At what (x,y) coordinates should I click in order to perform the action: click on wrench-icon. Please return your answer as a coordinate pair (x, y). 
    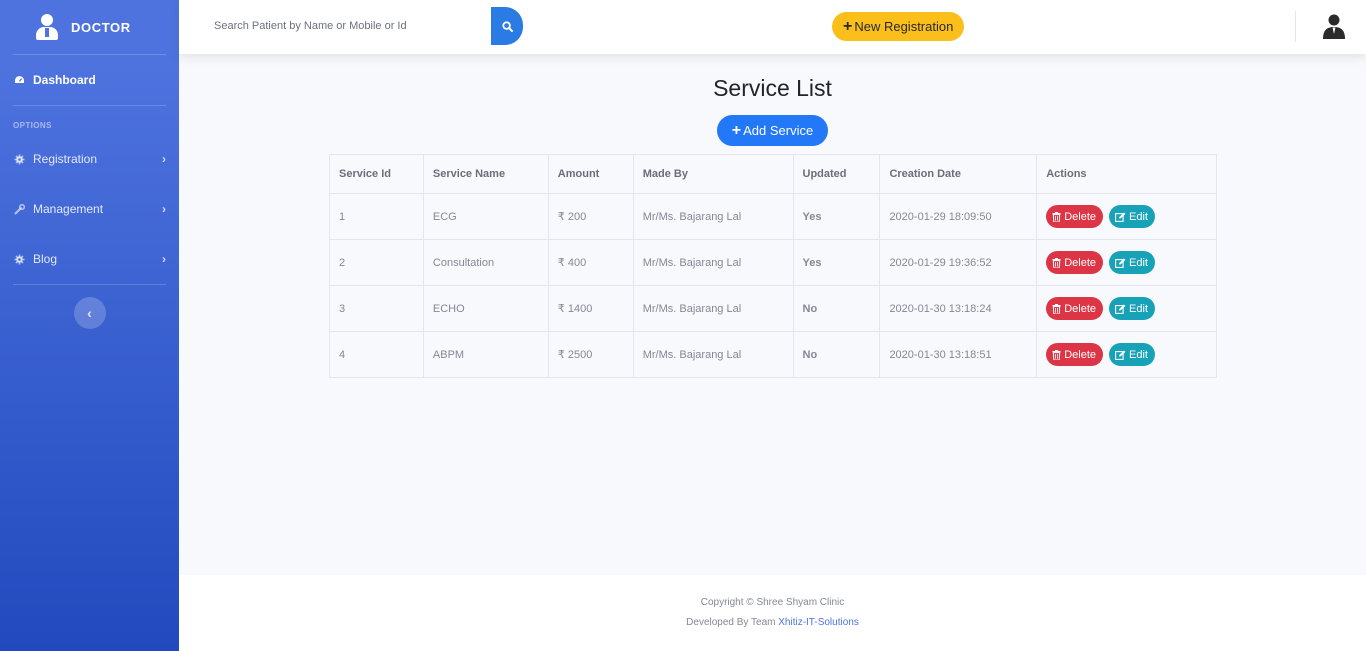
    Looking at the image, I should click on (19, 209).